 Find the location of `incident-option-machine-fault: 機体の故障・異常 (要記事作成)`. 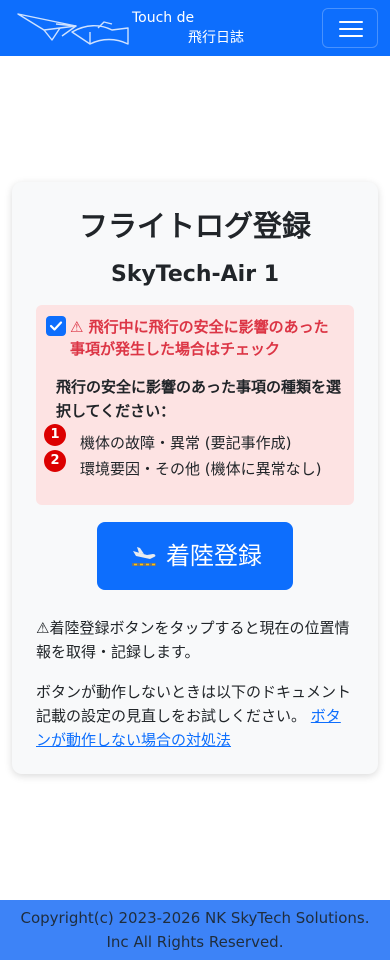

incident-option-machine-fault: 機体の故障・異常 (要記事作成) is located at coordinates (185, 443).